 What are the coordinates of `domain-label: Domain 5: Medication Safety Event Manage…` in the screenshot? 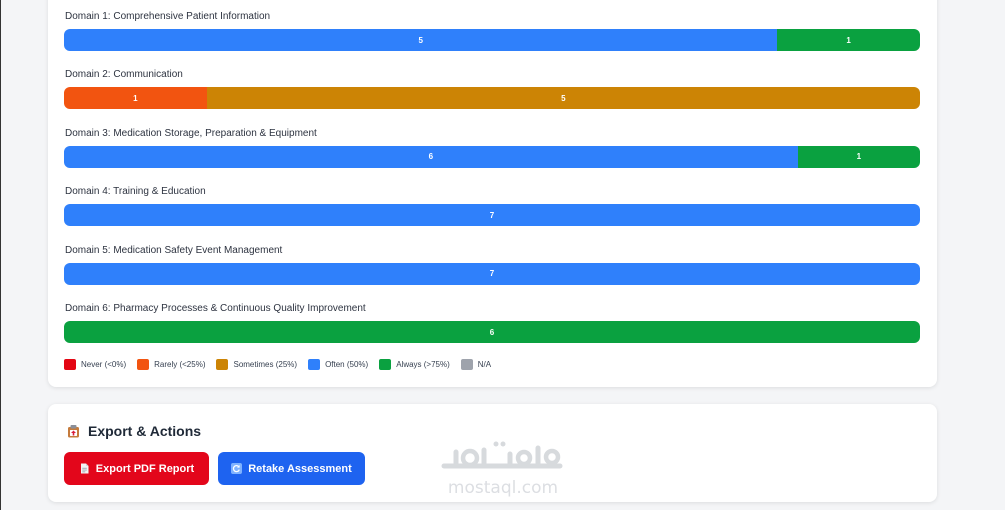 It's located at (174, 250).